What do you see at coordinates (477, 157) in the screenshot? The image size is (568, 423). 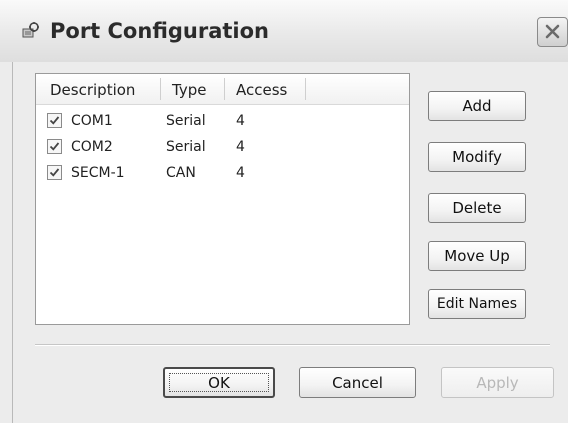 I see `modify-button: Modify` at bounding box center [477, 157].